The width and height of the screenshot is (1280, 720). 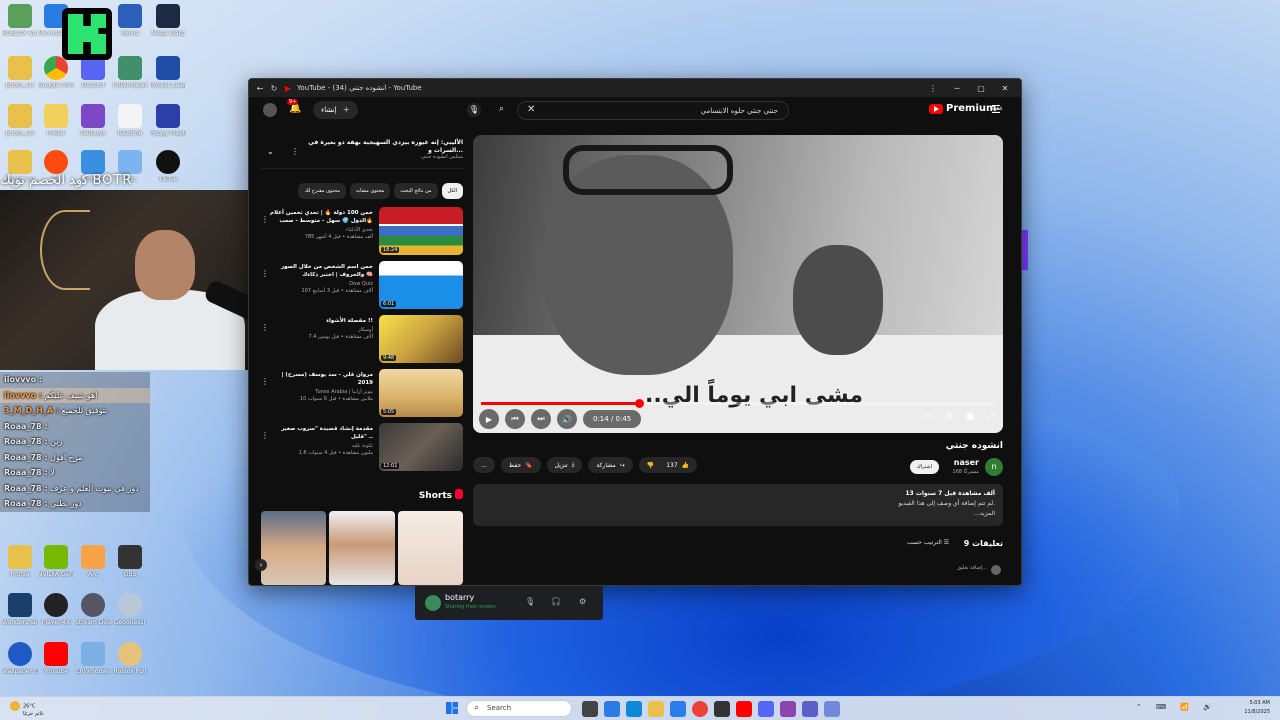 I want to click on nvidia-icon: NVIDIA GeForce, so click(x=56, y=561).